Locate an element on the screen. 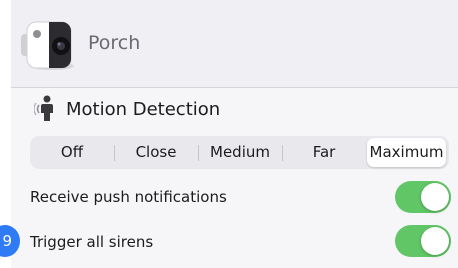 The height and width of the screenshot is (268, 458). trigger-sirens-label: Trigger all sirens is located at coordinates (92, 242).